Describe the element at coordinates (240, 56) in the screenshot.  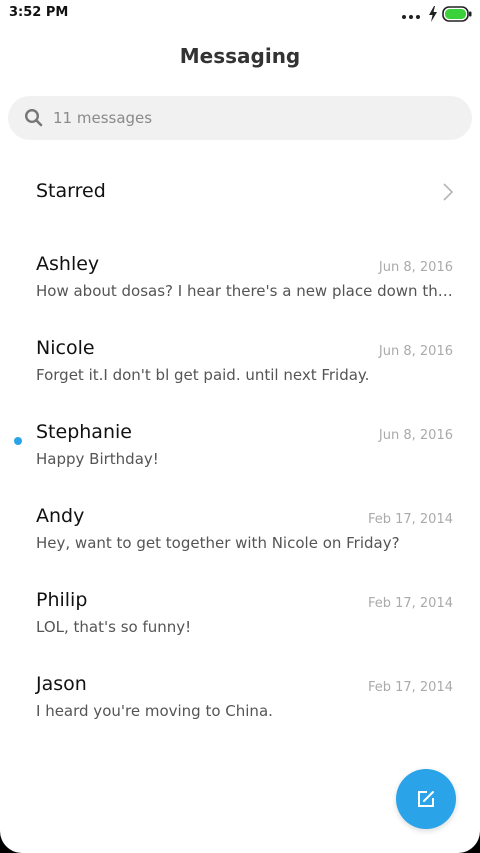
I see `page-title: Messaging` at that location.